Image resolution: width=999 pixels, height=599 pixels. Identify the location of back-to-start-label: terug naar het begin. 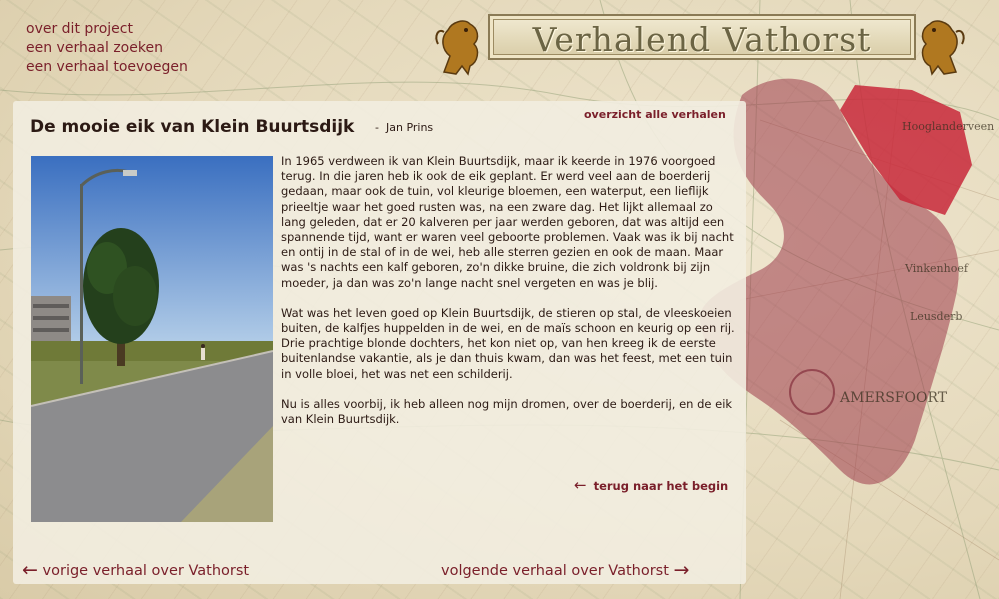
(661, 486).